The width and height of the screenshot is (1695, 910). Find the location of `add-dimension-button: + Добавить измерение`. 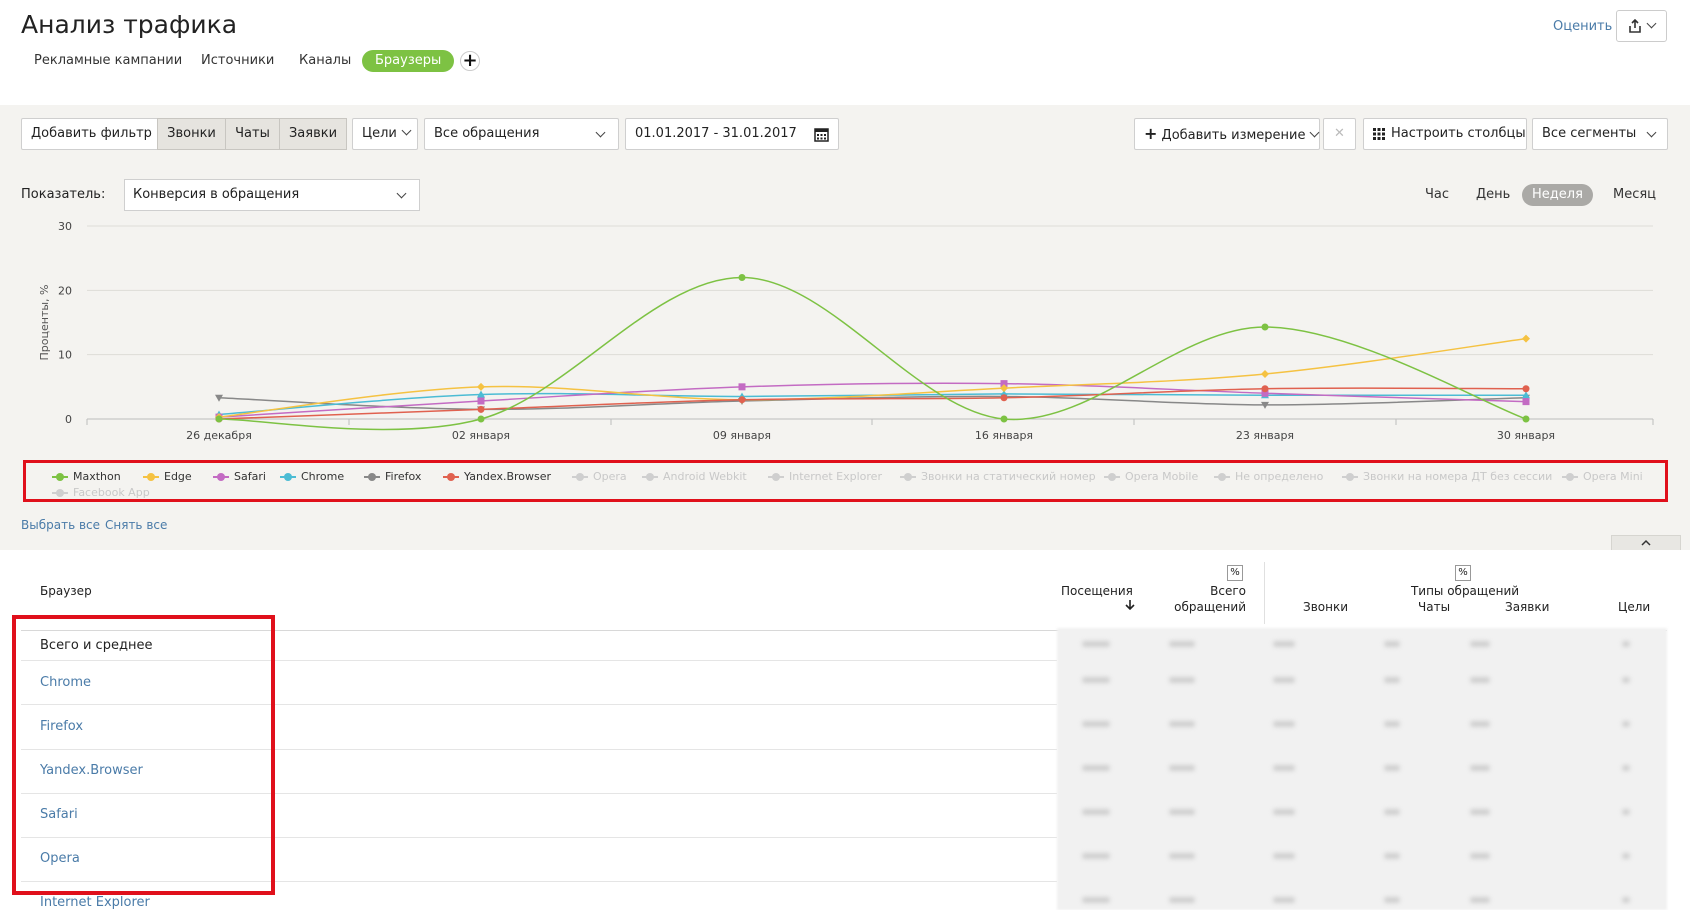

add-dimension-button: + Добавить измерение is located at coordinates (1227, 134).